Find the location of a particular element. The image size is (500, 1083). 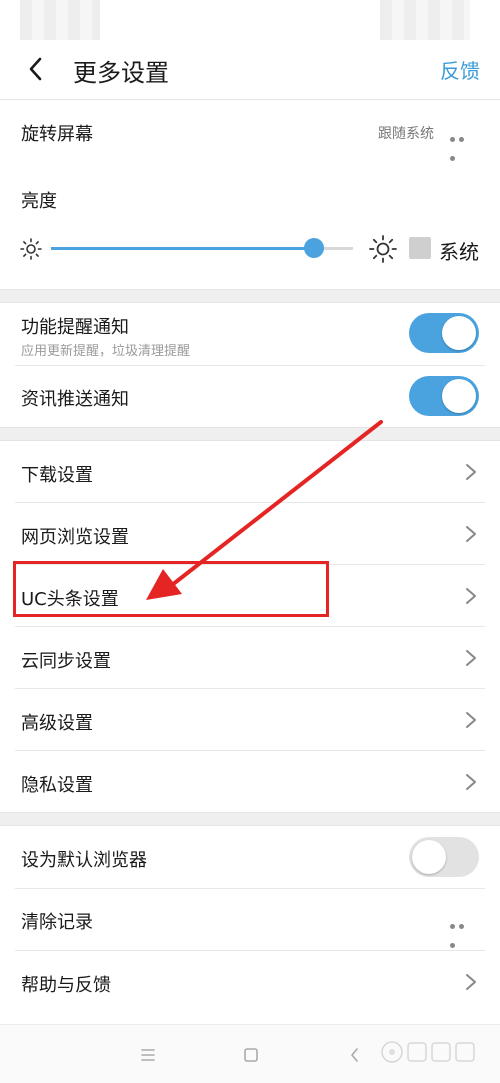

download-settings-label: 下载设置 is located at coordinates (57, 475).